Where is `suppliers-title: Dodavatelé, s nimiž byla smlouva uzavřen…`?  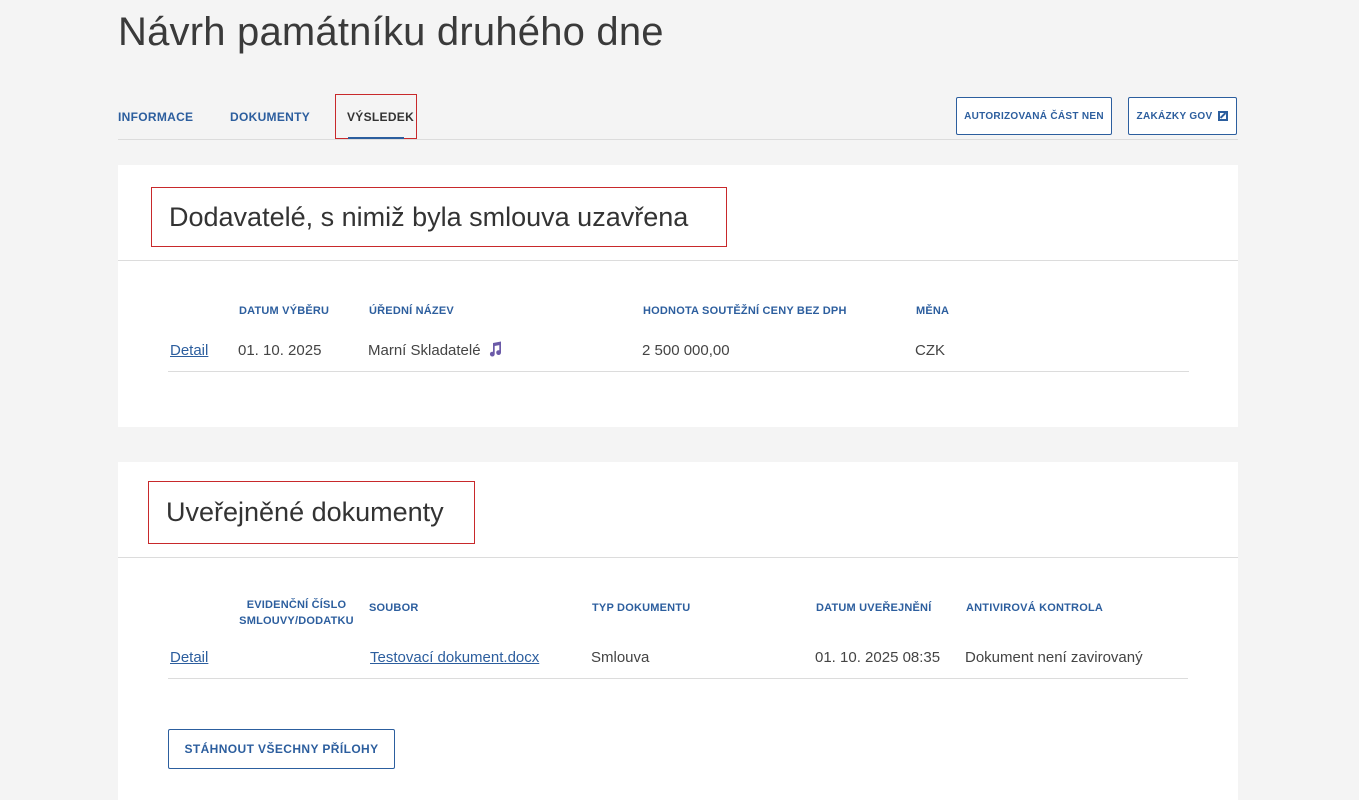 suppliers-title: Dodavatelé, s nimiž byla smlouva uzavřen… is located at coordinates (439, 217).